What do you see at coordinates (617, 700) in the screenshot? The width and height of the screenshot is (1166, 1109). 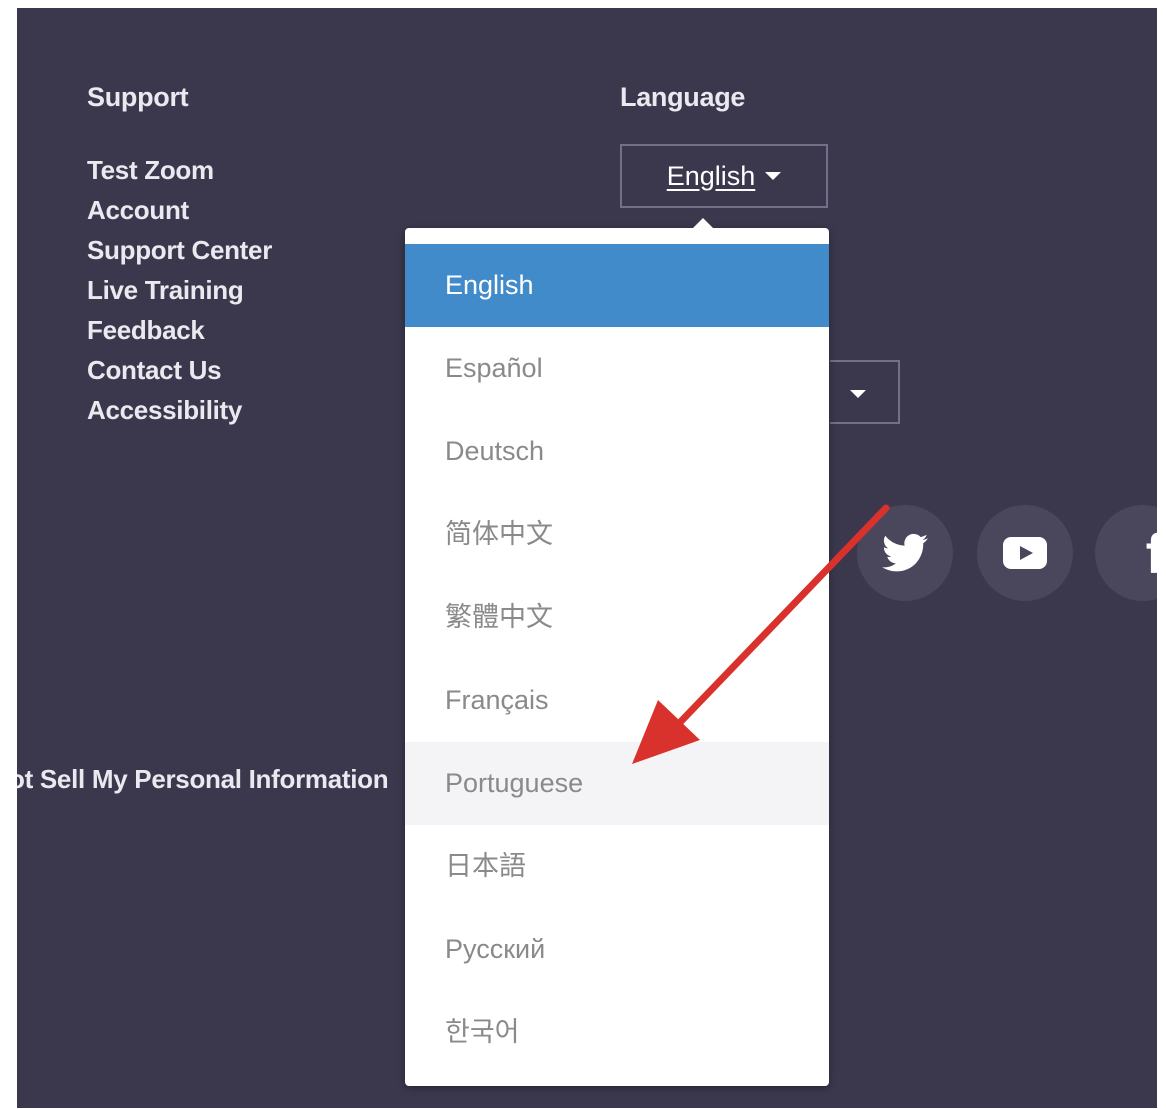 I see `language-option-francais: Français` at bounding box center [617, 700].